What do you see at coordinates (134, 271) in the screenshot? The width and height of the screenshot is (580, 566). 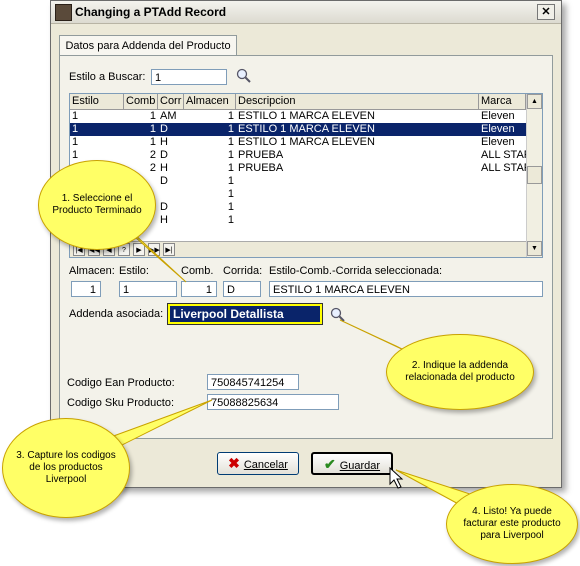 I see `estilo-label: Estilo:` at bounding box center [134, 271].